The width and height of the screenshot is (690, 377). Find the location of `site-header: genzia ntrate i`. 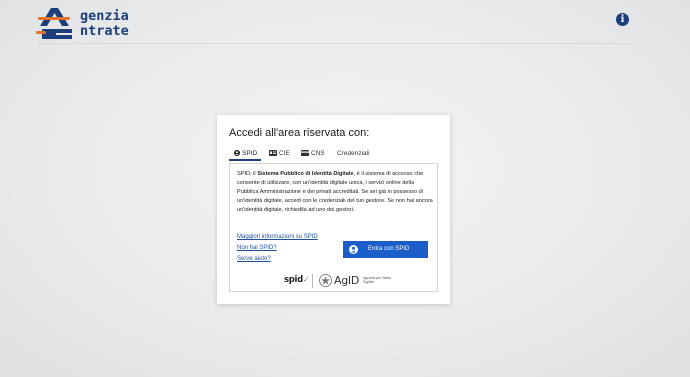

site-header: genzia ntrate i is located at coordinates (345, 22).